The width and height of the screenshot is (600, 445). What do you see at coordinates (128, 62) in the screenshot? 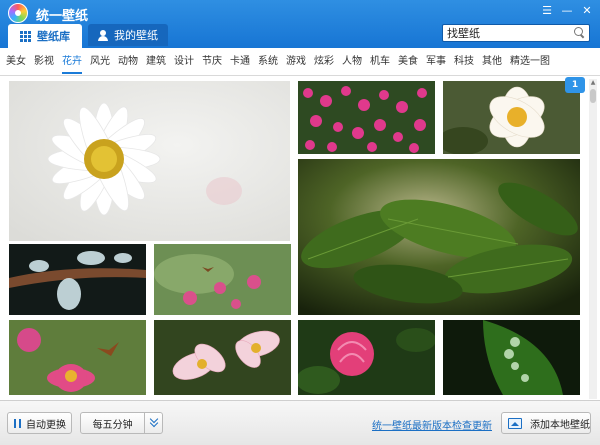
I see `category-item: 动物` at bounding box center [128, 62].